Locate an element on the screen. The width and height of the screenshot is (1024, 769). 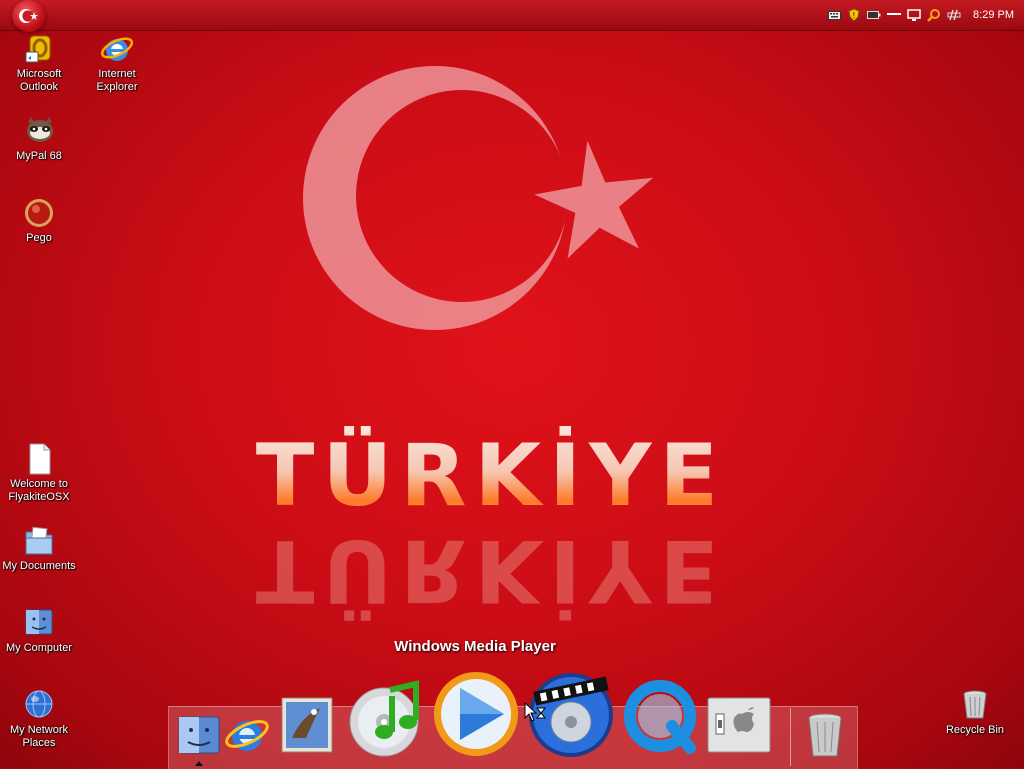
desktop-icon-pego: Pego is located at coordinates (39, 220).